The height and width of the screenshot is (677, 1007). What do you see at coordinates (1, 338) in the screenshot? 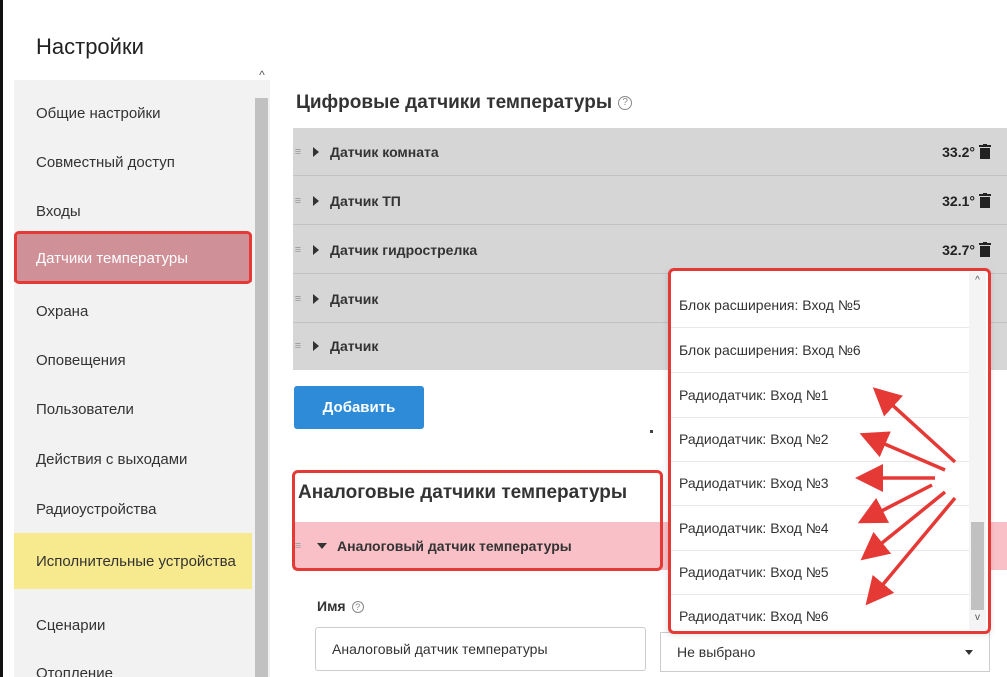
I see `window-edge` at bounding box center [1, 338].